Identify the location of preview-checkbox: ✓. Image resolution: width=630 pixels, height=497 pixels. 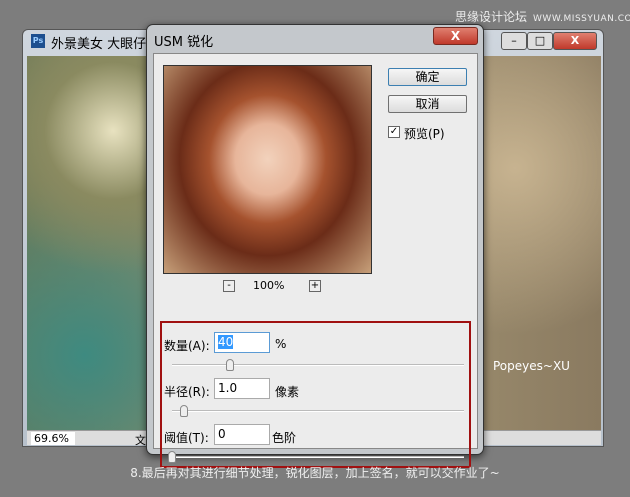
(394, 132).